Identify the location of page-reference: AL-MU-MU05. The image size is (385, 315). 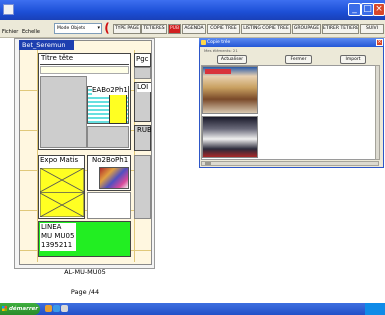
(85, 272).